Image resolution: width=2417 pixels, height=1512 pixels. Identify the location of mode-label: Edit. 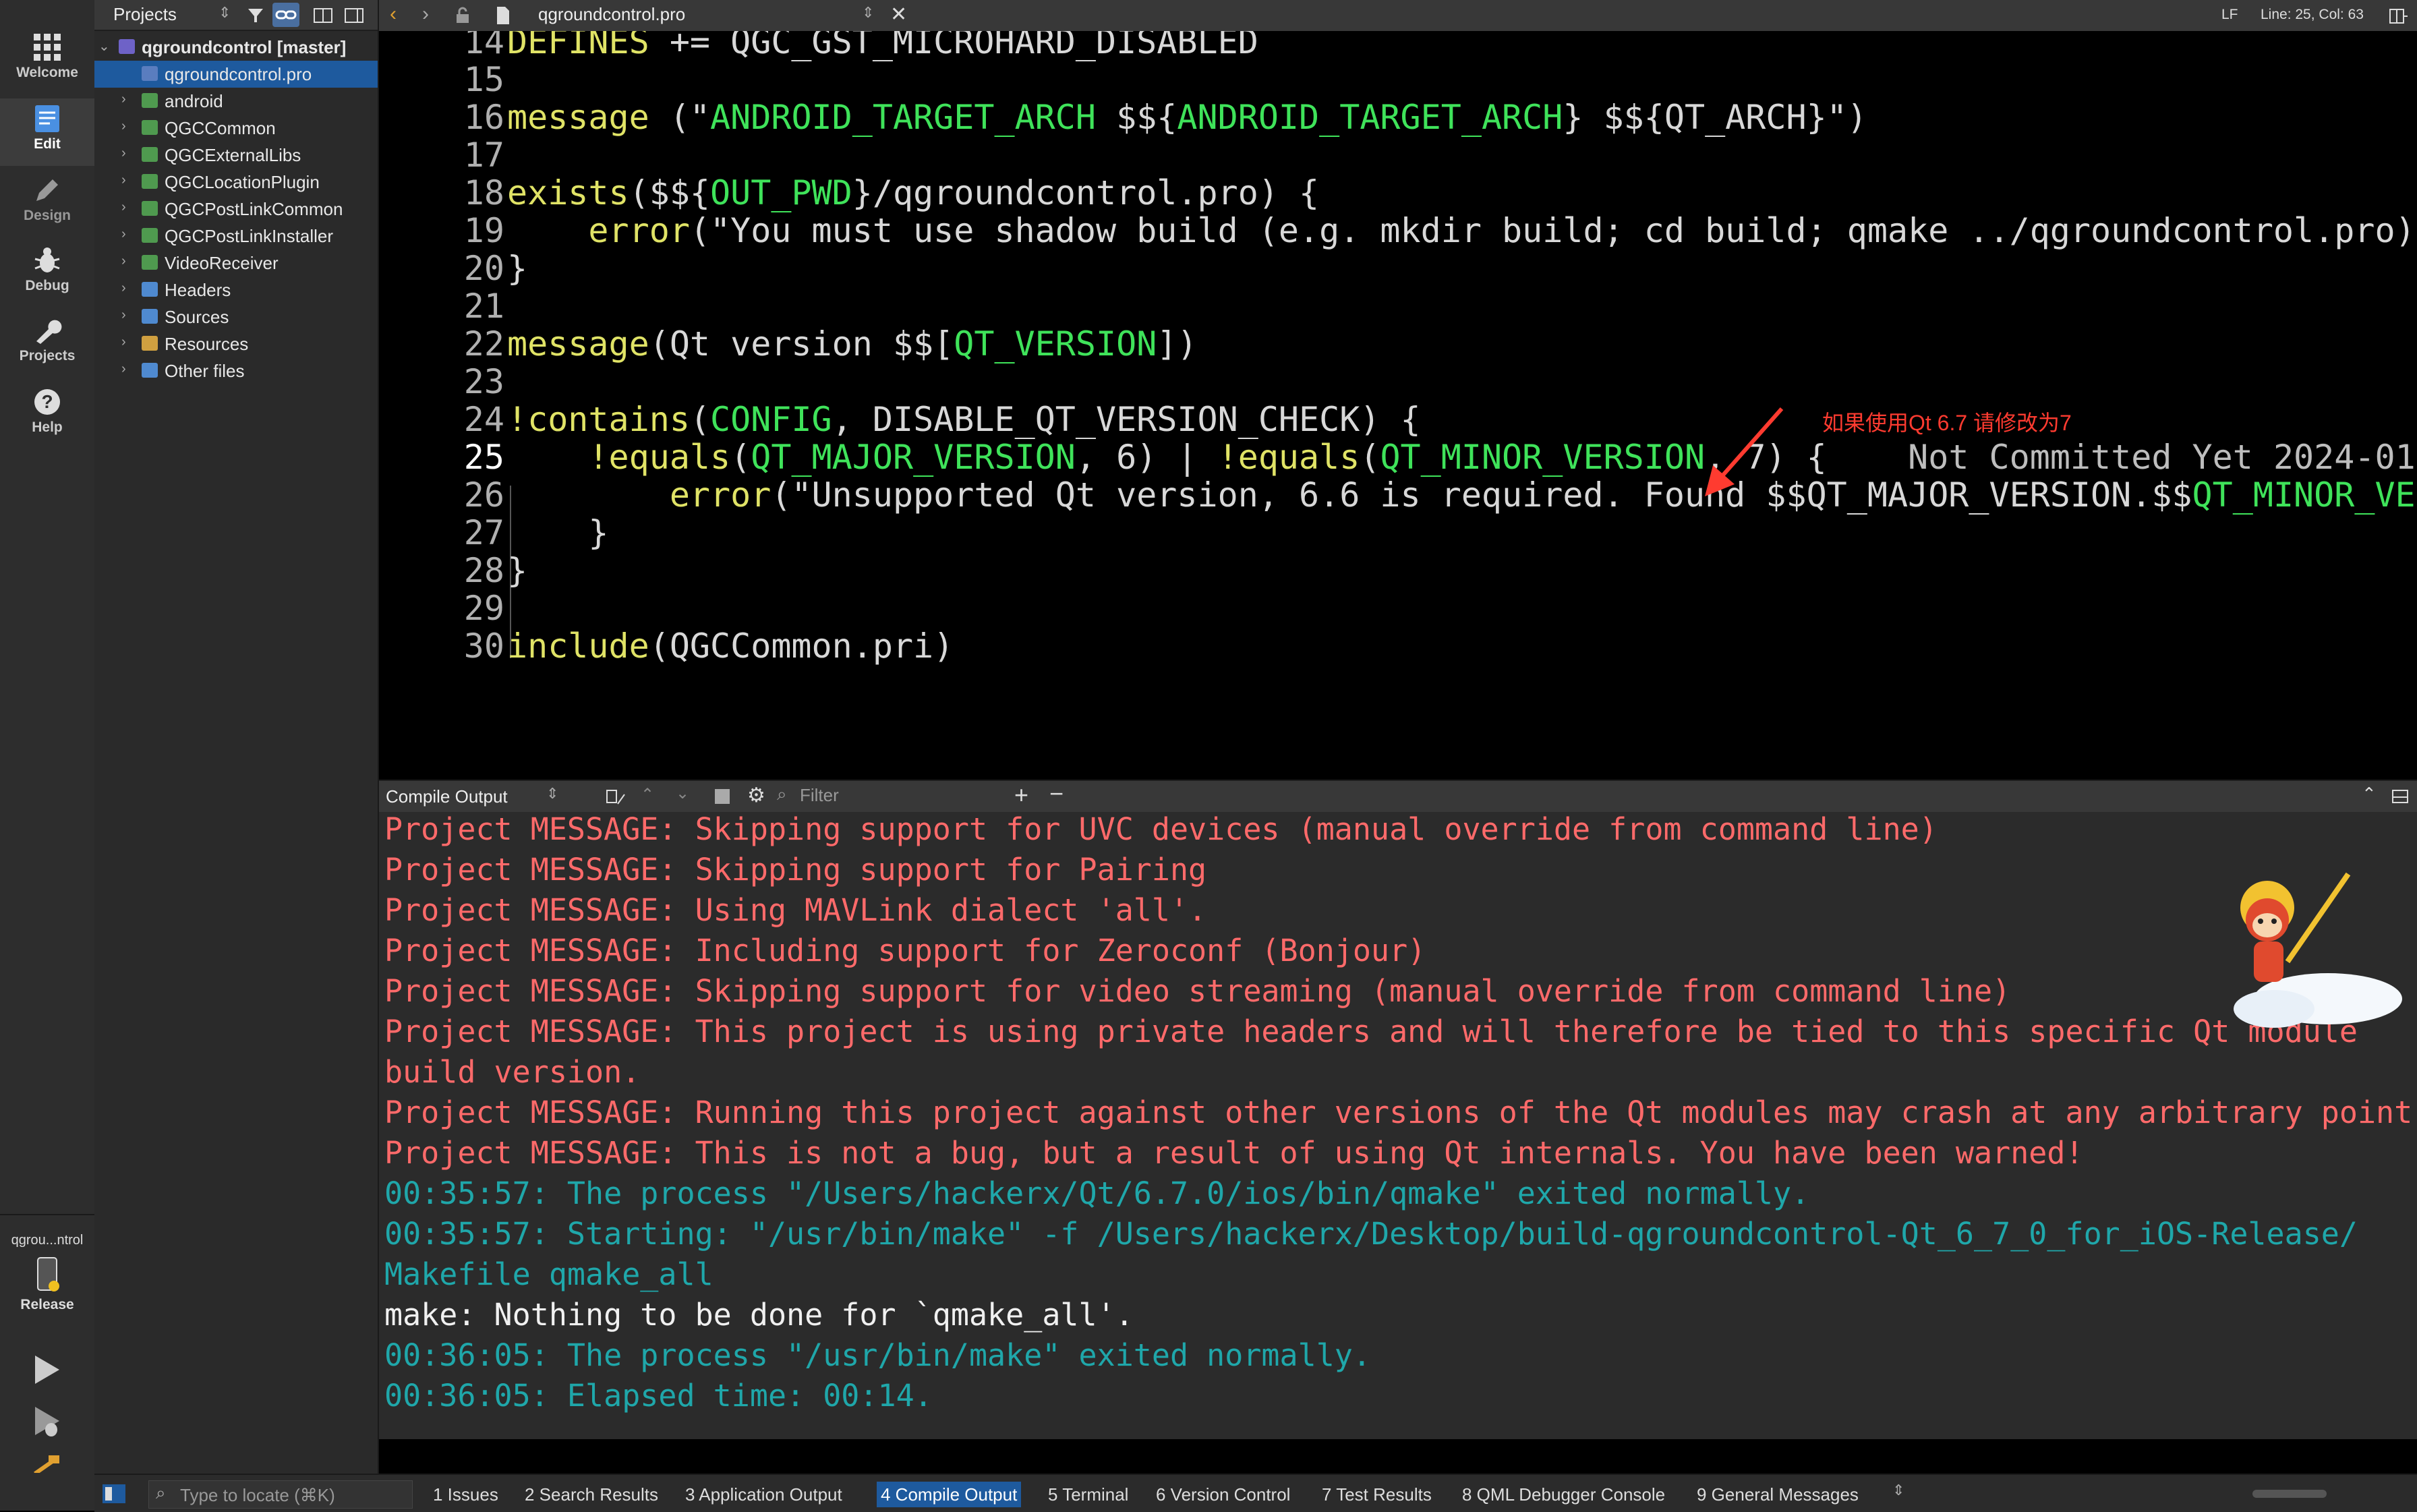
(47, 144).